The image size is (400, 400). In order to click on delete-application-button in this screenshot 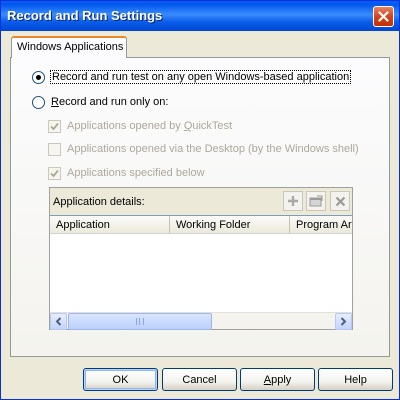, I will do `click(340, 201)`.